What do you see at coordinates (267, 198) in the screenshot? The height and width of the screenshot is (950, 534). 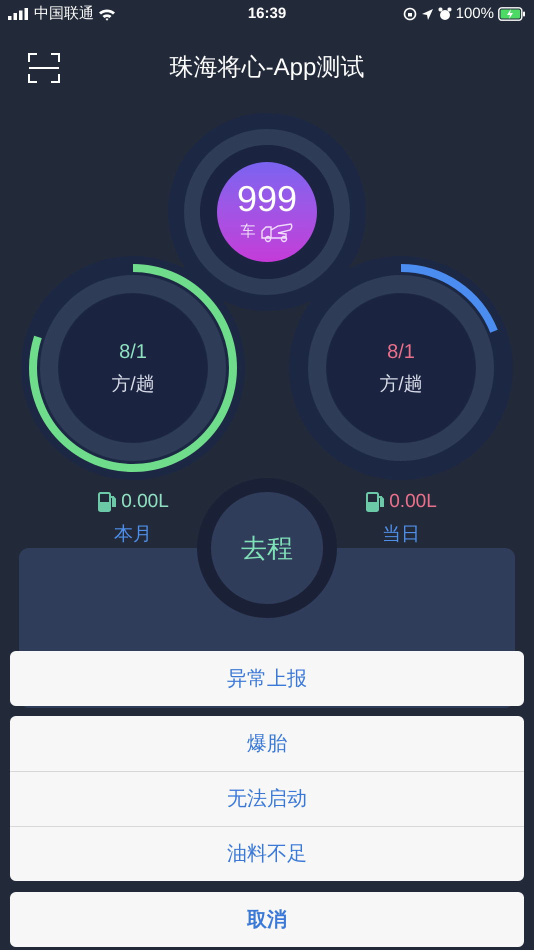 I see `vehicle-count: 999` at bounding box center [267, 198].